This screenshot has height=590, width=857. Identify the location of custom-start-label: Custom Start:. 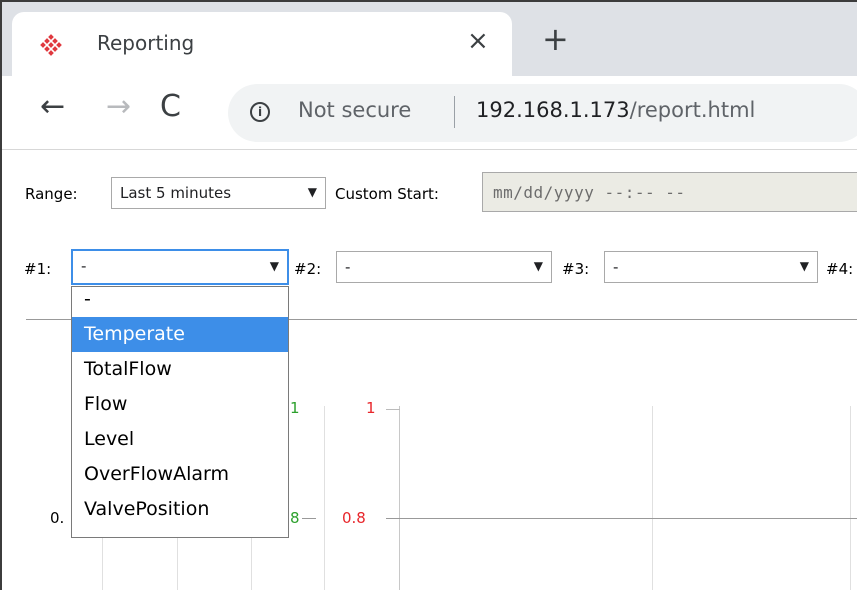
(387, 194).